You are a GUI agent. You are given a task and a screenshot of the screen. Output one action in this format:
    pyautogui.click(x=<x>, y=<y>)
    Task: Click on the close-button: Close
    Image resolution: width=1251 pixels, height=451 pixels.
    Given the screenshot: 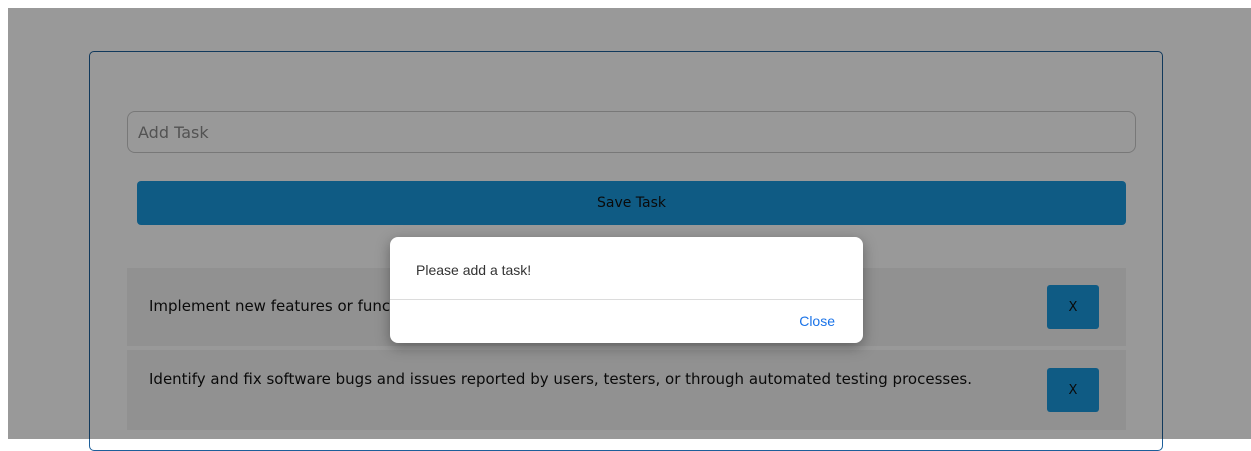 What is the action you would take?
    pyautogui.click(x=817, y=321)
    